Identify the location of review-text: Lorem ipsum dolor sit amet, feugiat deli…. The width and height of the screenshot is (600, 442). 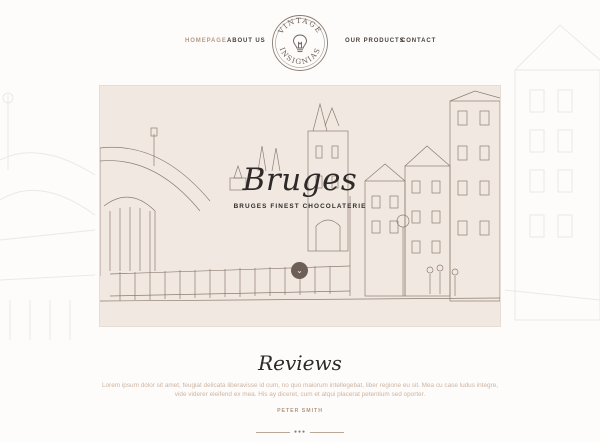
(300, 390).